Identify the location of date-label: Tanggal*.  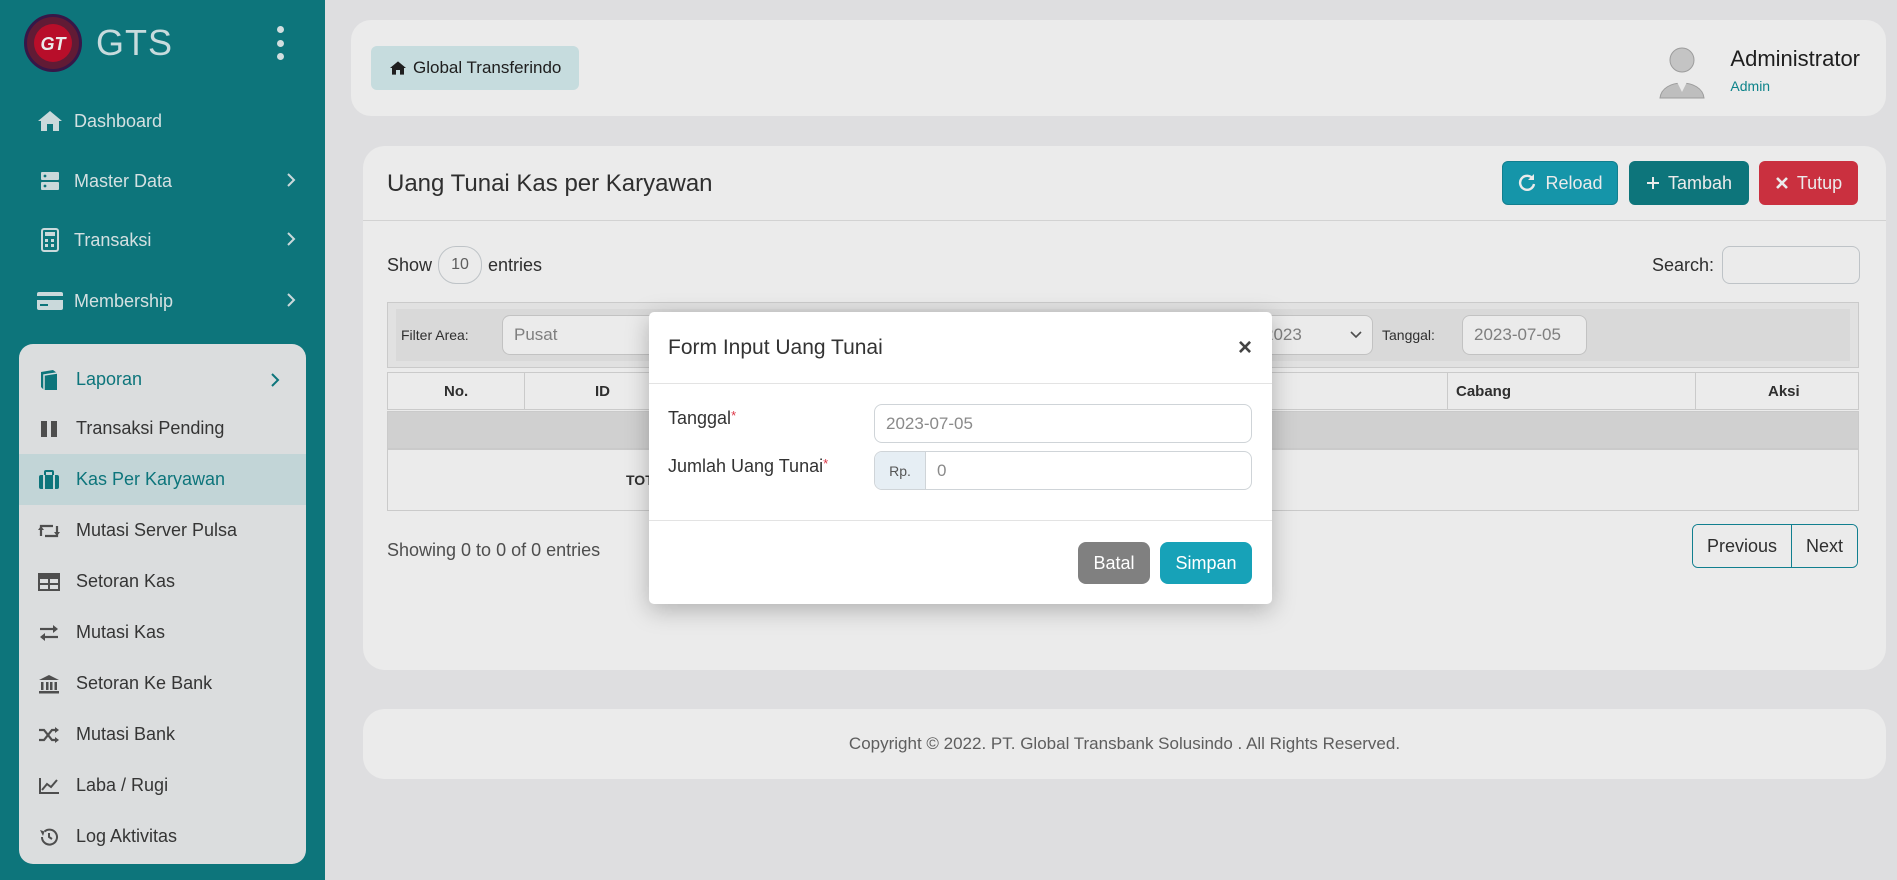
(702, 418).